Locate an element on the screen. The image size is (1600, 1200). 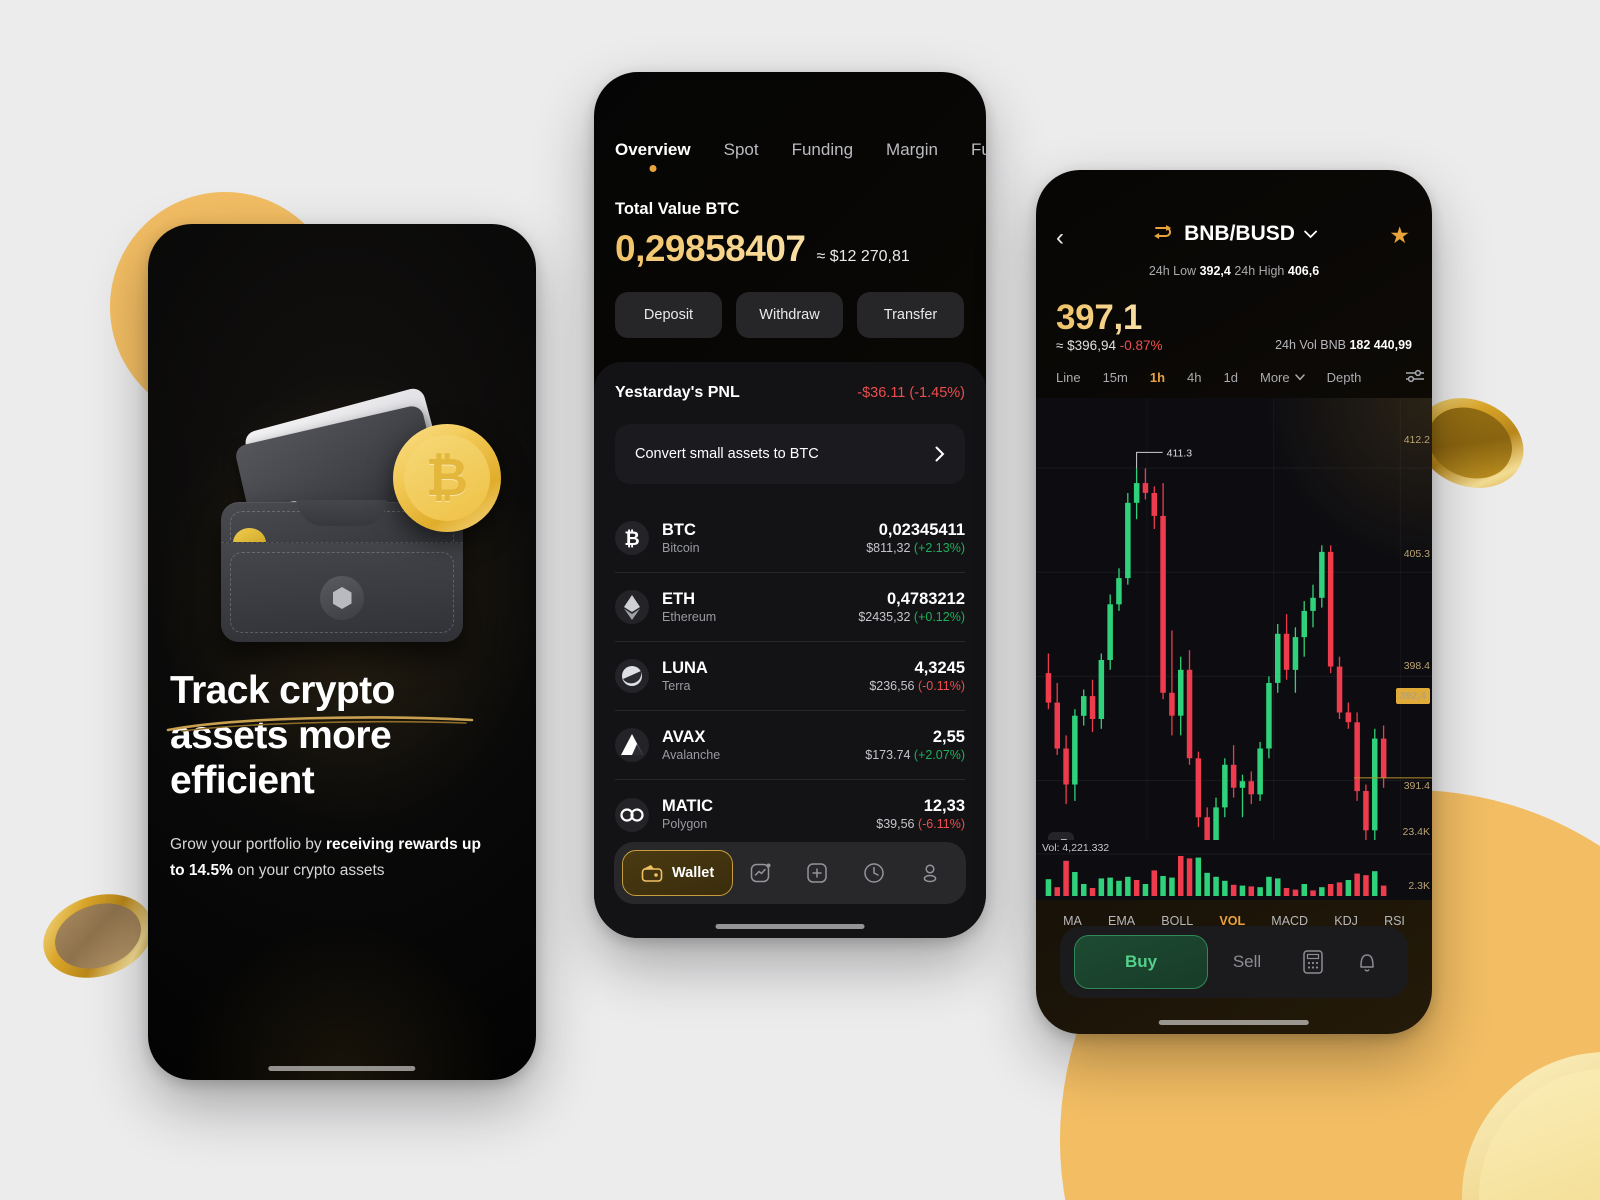
asset-row: MATIC Polygon 12,33 $39,56 (-6.11%) is located at coordinates (790, 814).